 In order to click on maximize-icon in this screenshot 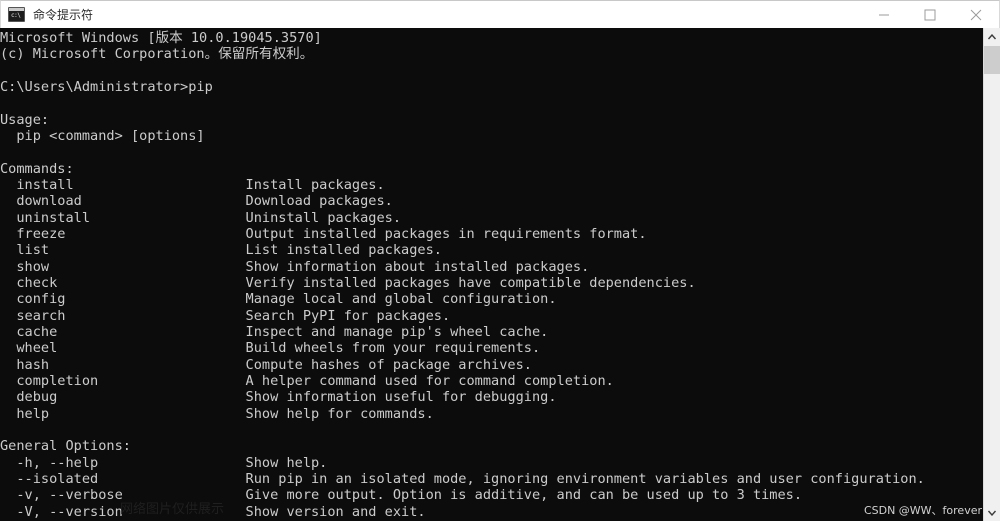, I will do `click(930, 14)`.